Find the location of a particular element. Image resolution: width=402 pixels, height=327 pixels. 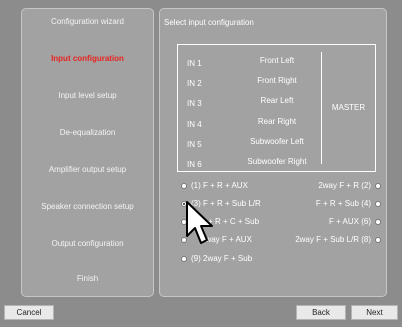

next-button: Next is located at coordinates (374, 312).